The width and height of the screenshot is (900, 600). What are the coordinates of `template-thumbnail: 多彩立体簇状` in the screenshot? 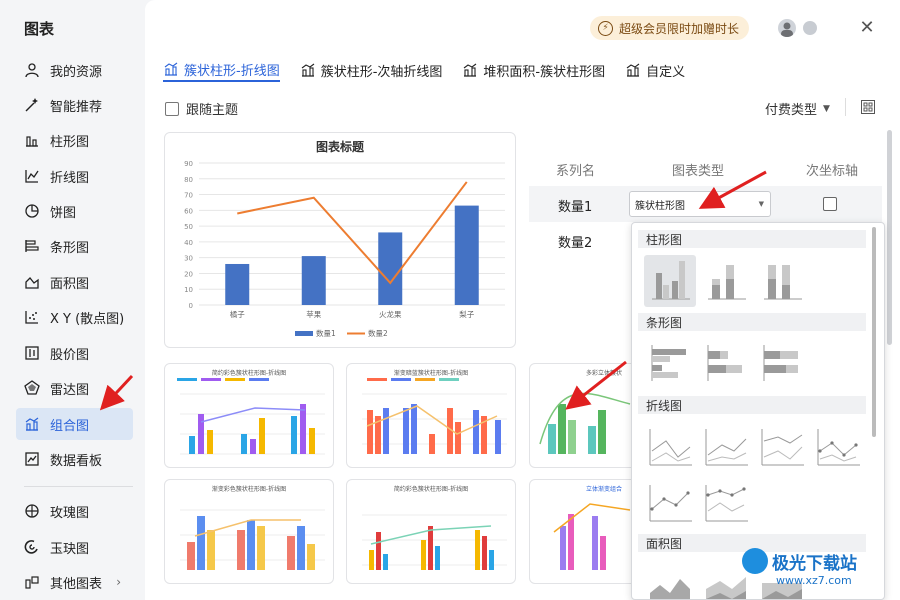 It's located at (584, 415).